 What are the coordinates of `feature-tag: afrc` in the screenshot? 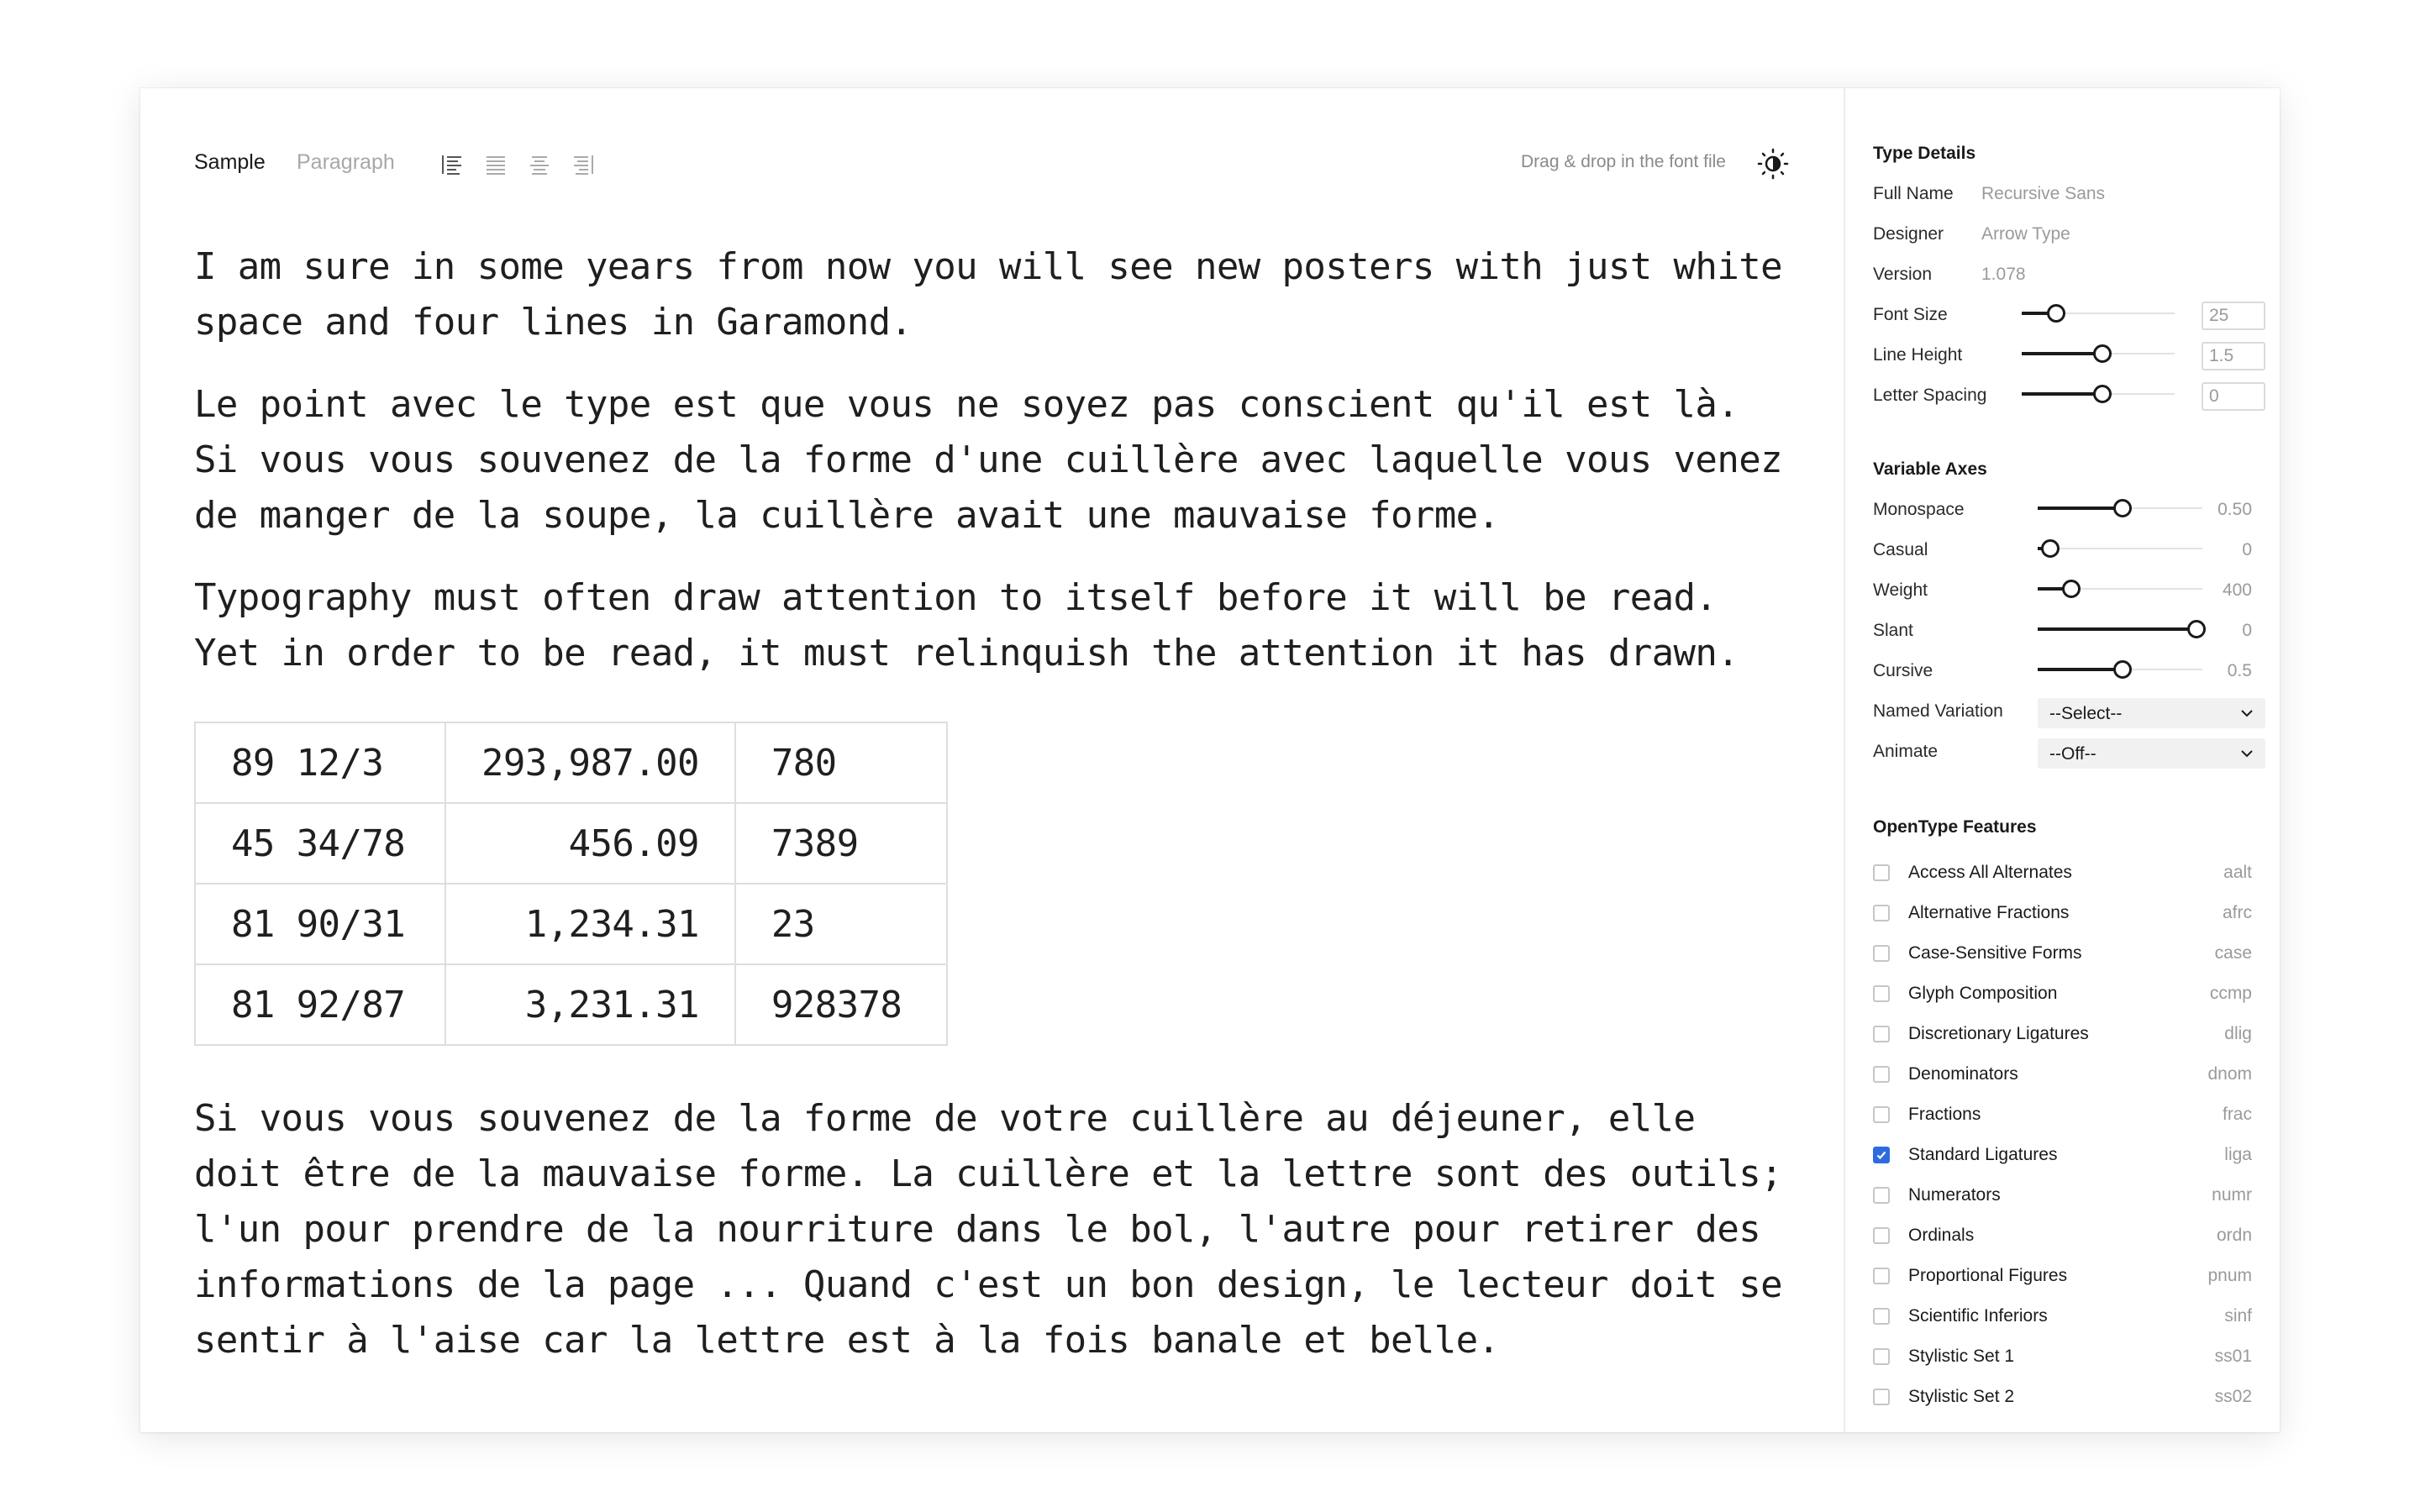 It's located at (2237, 912).